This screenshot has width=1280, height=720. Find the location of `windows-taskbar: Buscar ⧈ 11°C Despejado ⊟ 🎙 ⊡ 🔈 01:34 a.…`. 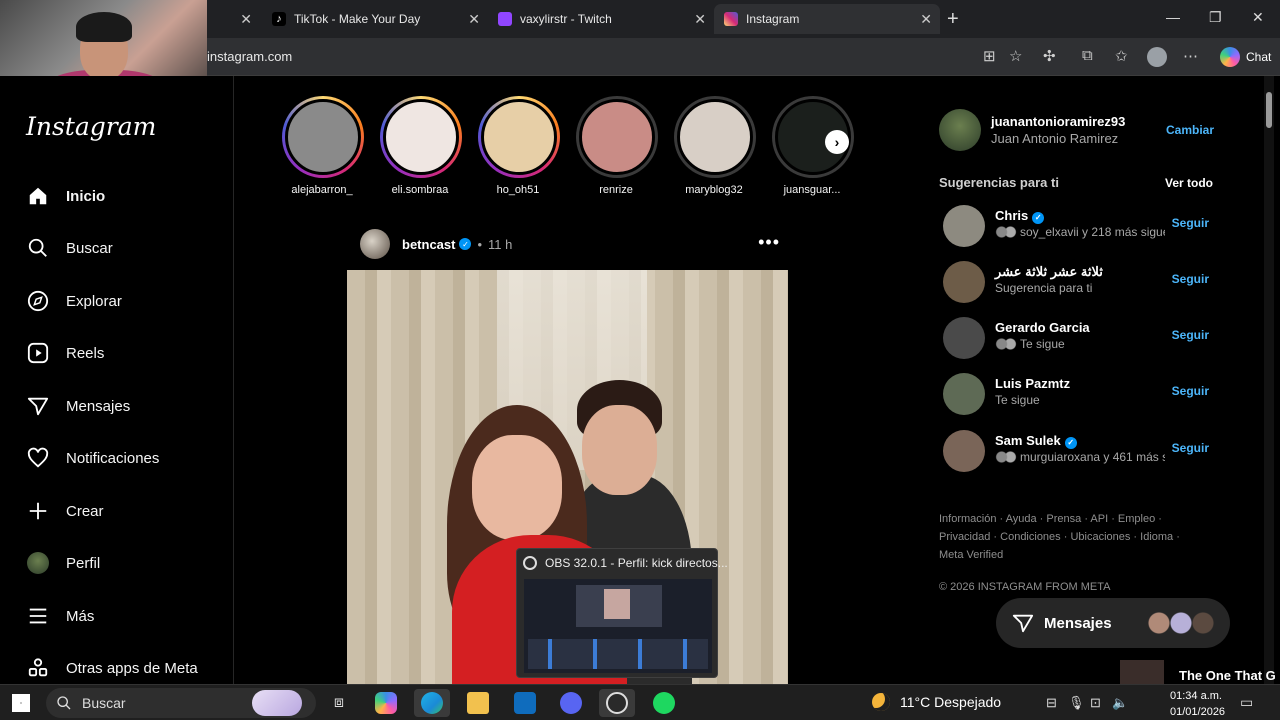

windows-taskbar: Buscar ⧈ 11°C Despejado ⊟ 🎙 ⊡ 🔈 01:34 a.… is located at coordinates (640, 702).